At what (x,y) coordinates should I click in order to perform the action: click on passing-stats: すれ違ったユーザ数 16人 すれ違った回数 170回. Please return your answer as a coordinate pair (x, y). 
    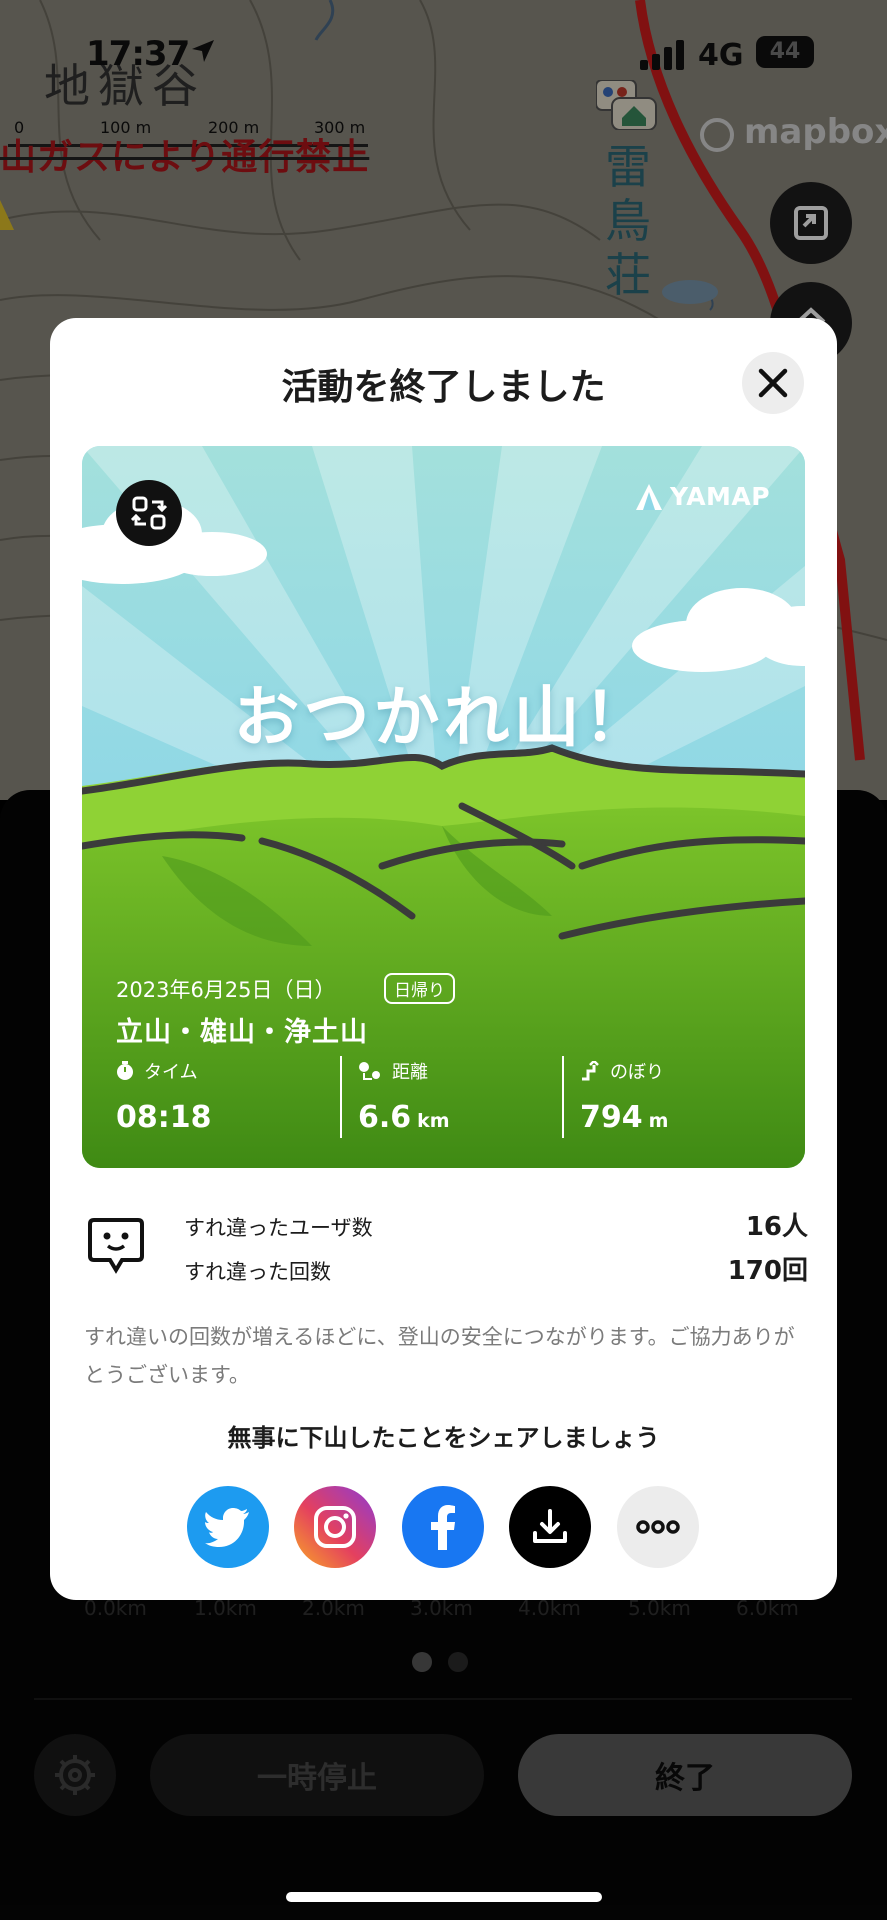
    Looking at the image, I should click on (444, 1256).